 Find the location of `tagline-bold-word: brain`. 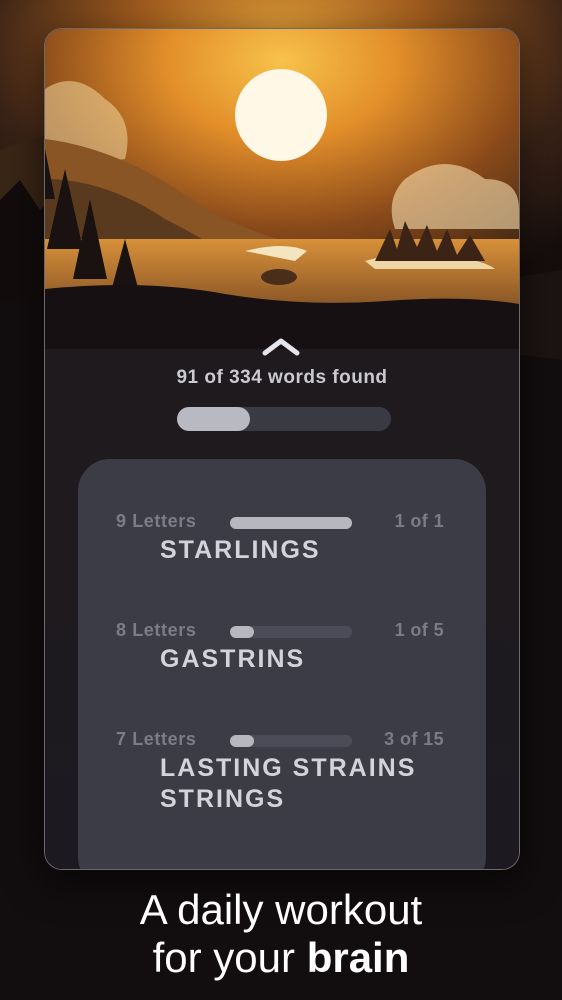

tagline-bold-word: brain is located at coordinates (358, 957).